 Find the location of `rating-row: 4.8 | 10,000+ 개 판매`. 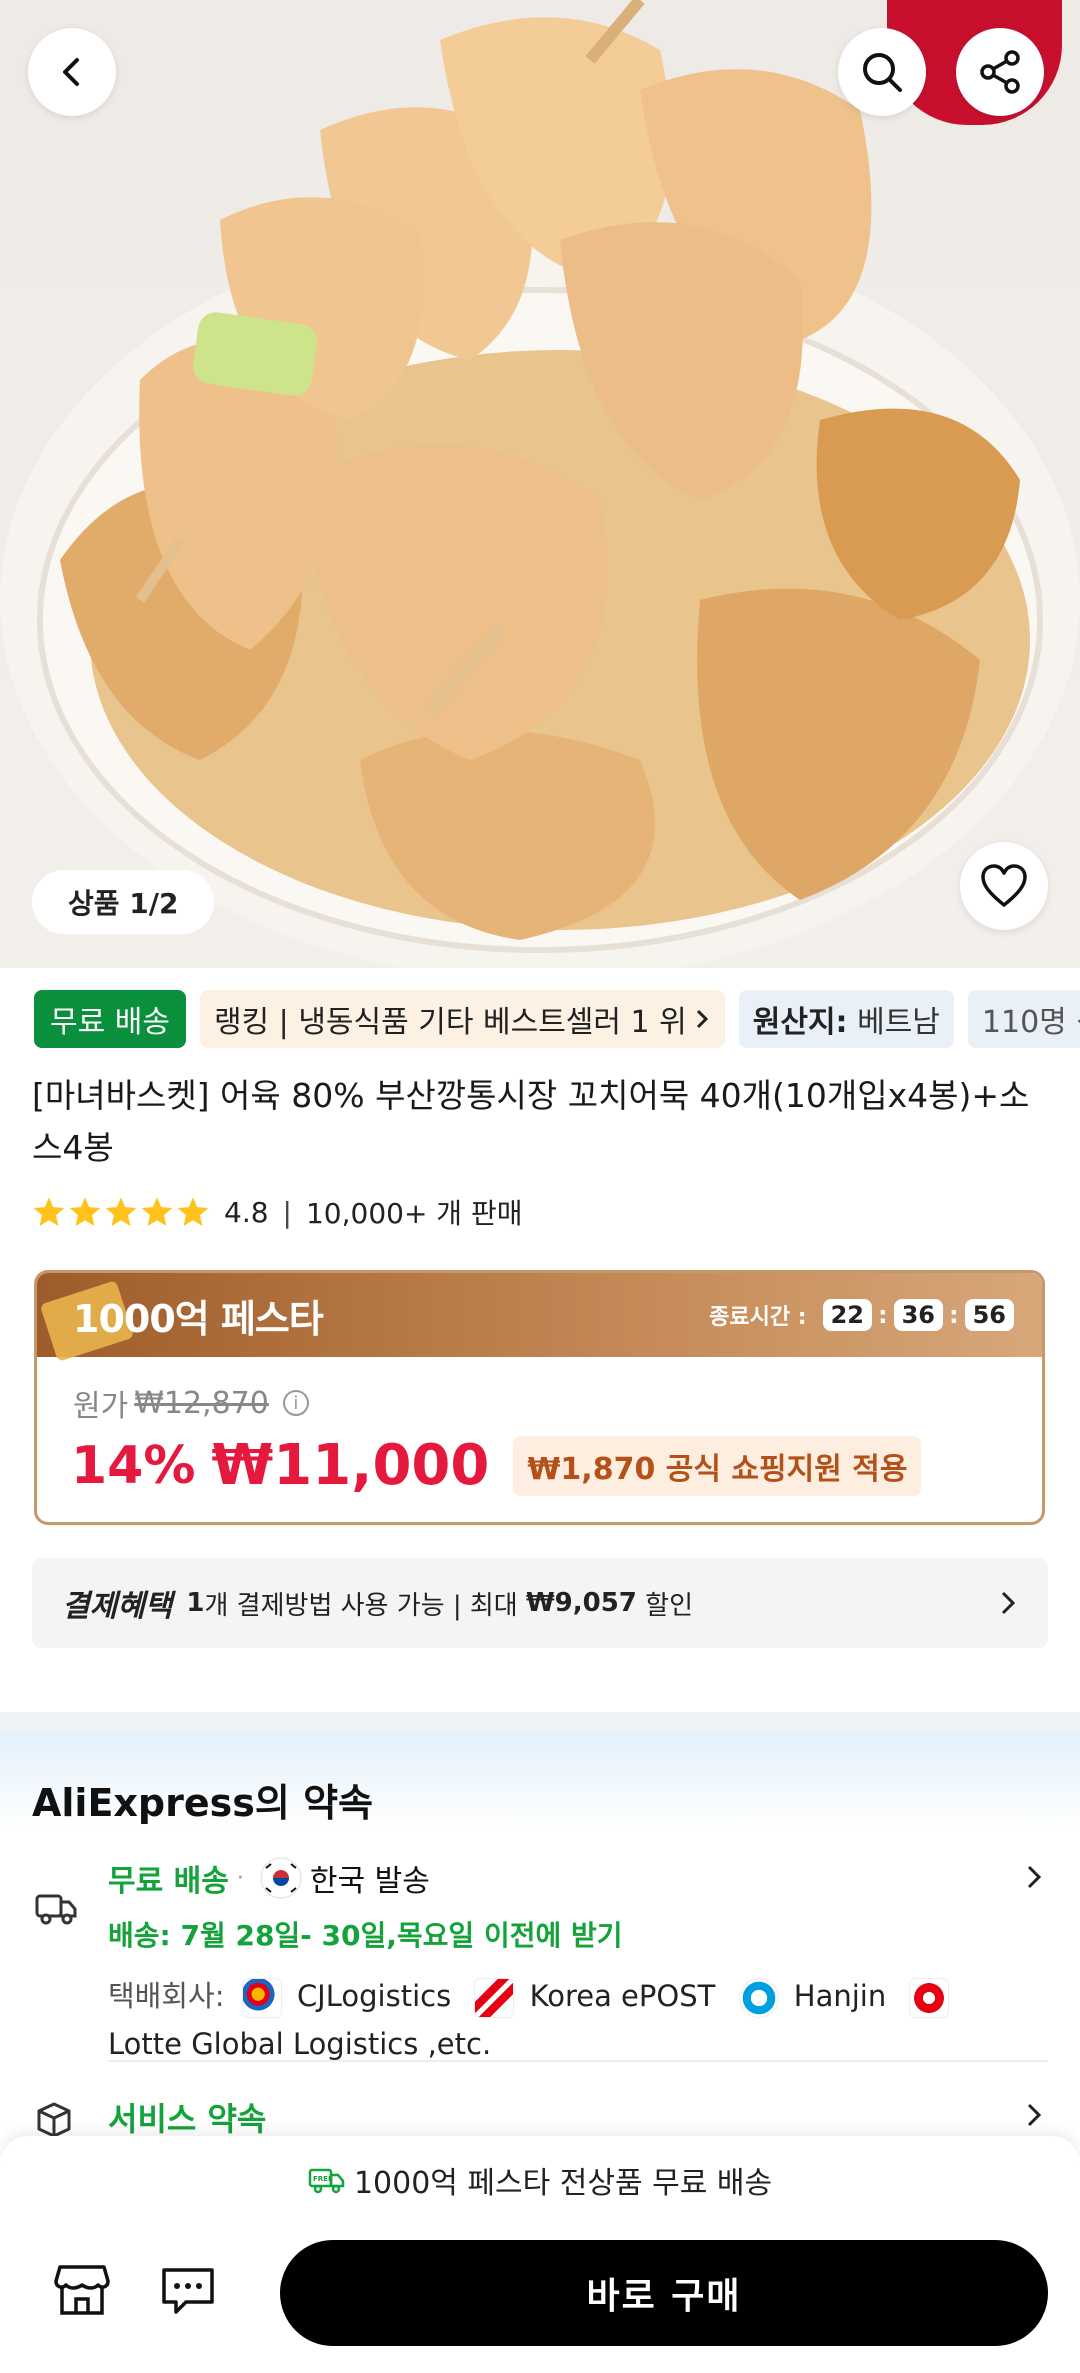

rating-row: 4.8 | 10,000+ 개 판매 is located at coordinates (277, 1212).